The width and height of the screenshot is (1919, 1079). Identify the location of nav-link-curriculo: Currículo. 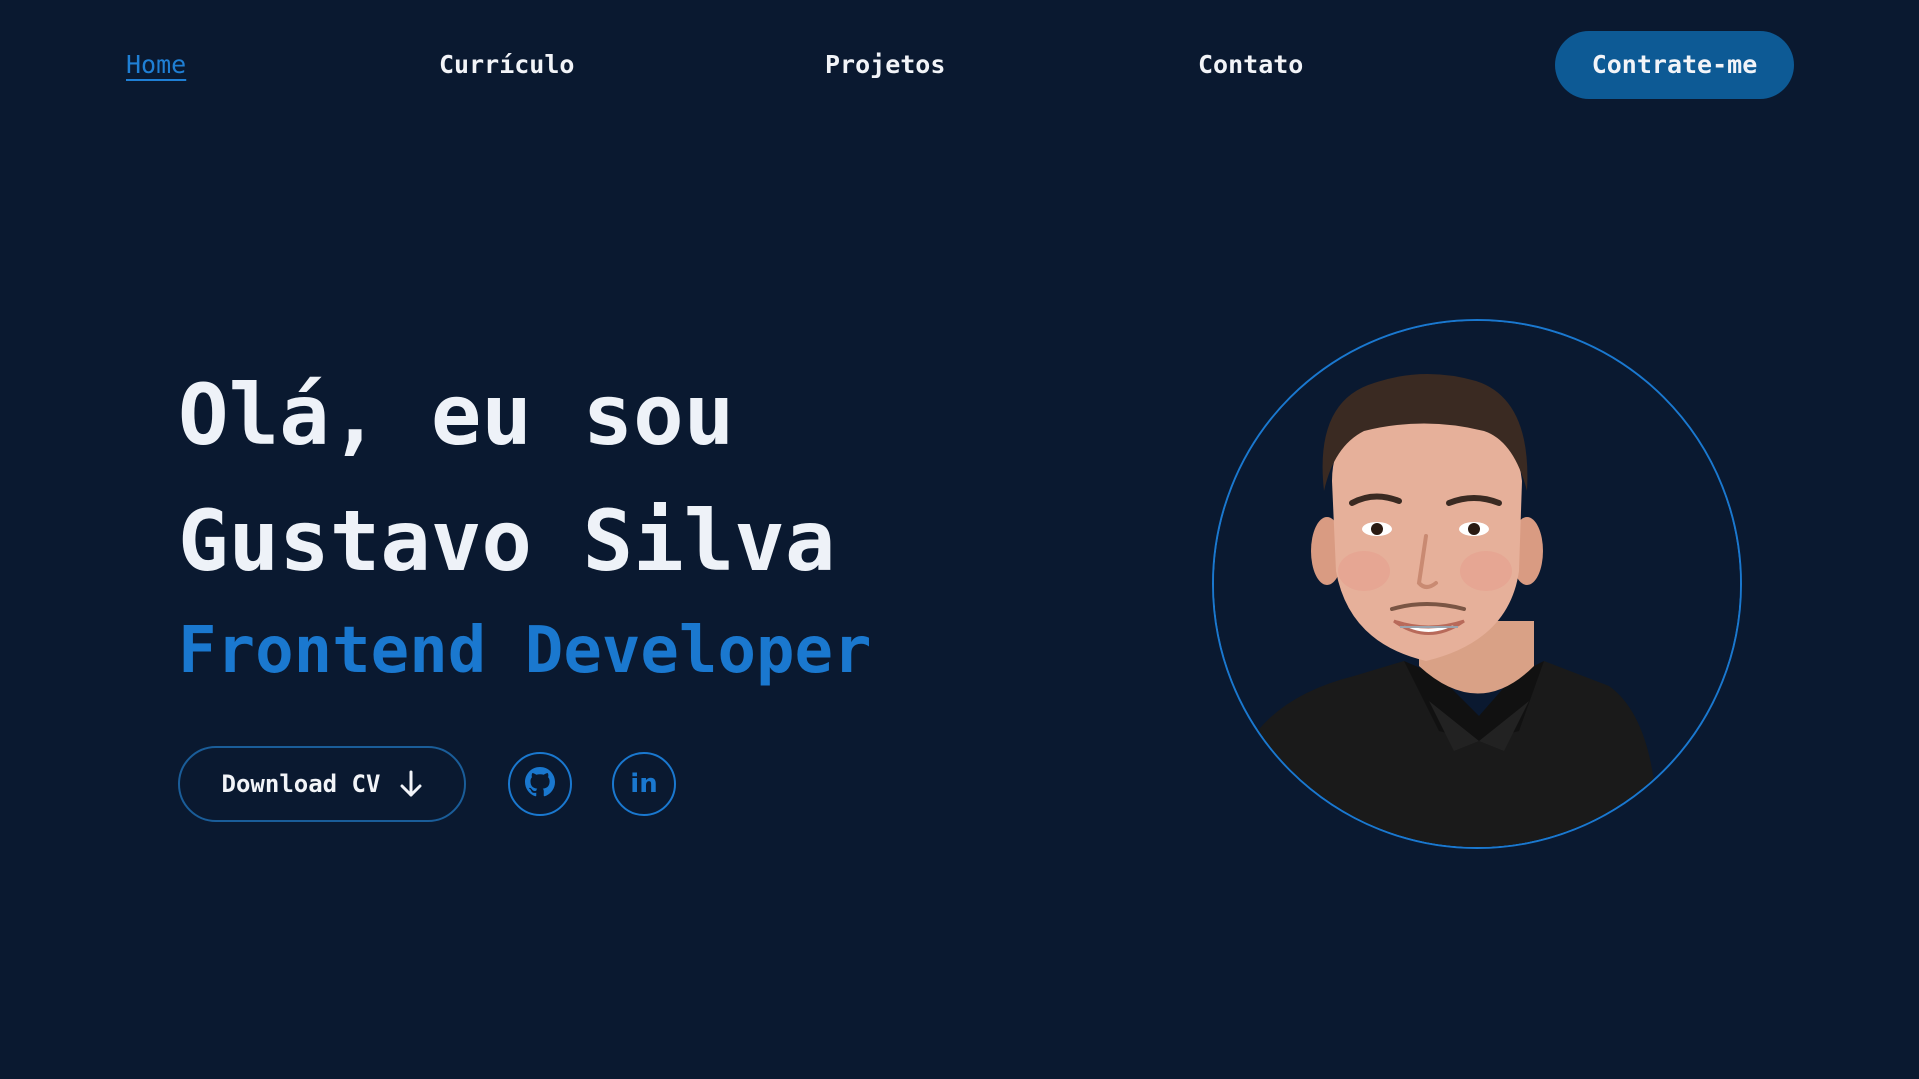
(506, 65).